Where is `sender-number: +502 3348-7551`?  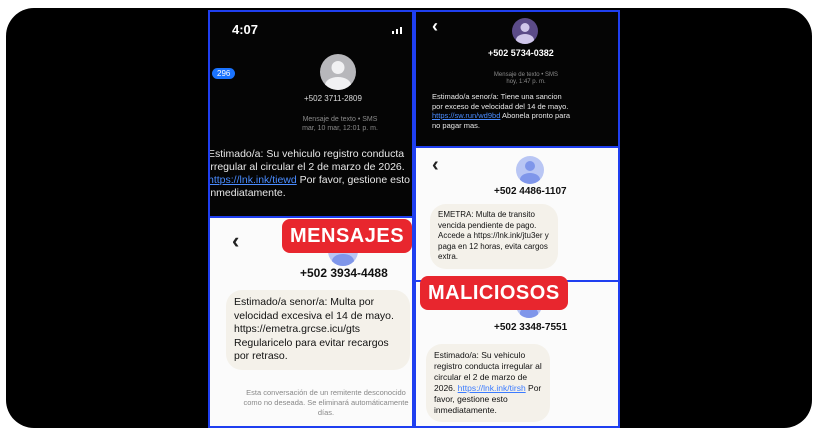
sender-number: +502 3348-7551 is located at coordinates (531, 327).